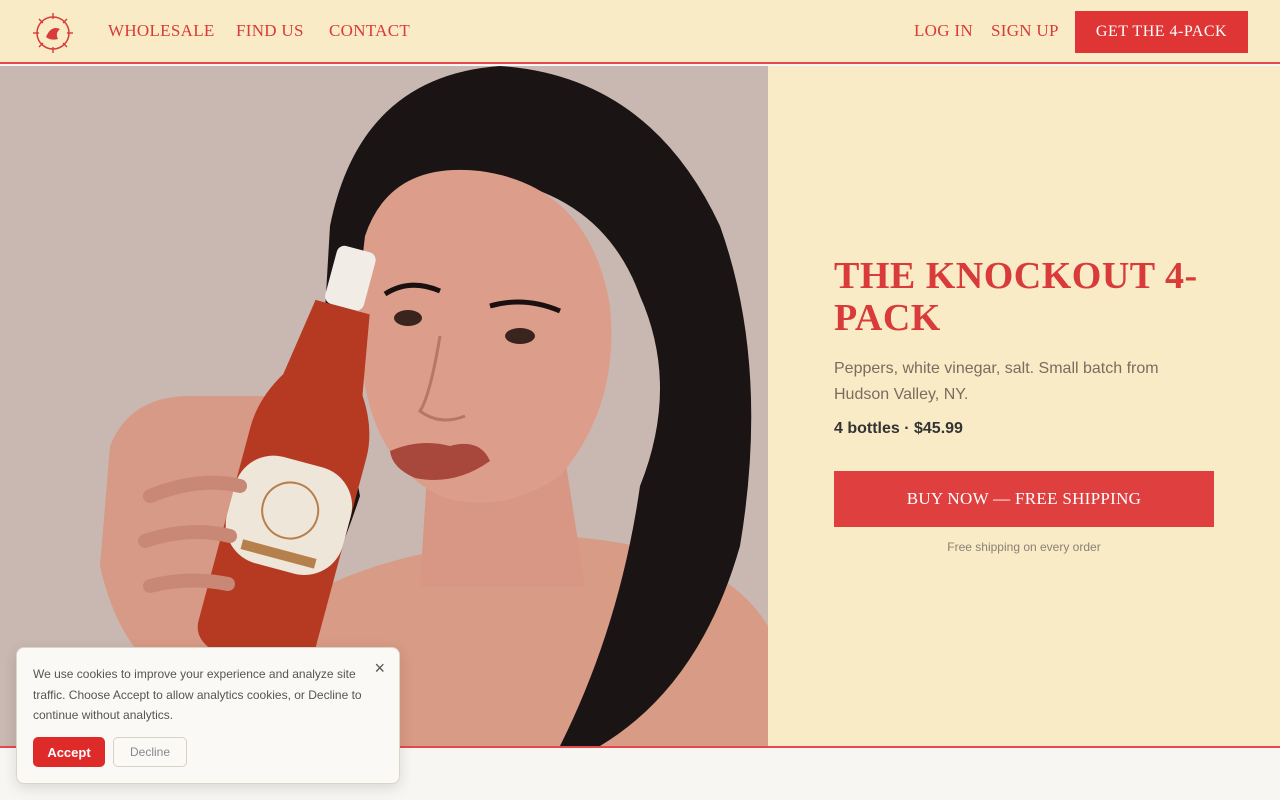 Image resolution: width=1280 pixels, height=800 pixels. I want to click on buy-now-button: BUY NOW — FREE SHIPPING, so click(1024, 499).